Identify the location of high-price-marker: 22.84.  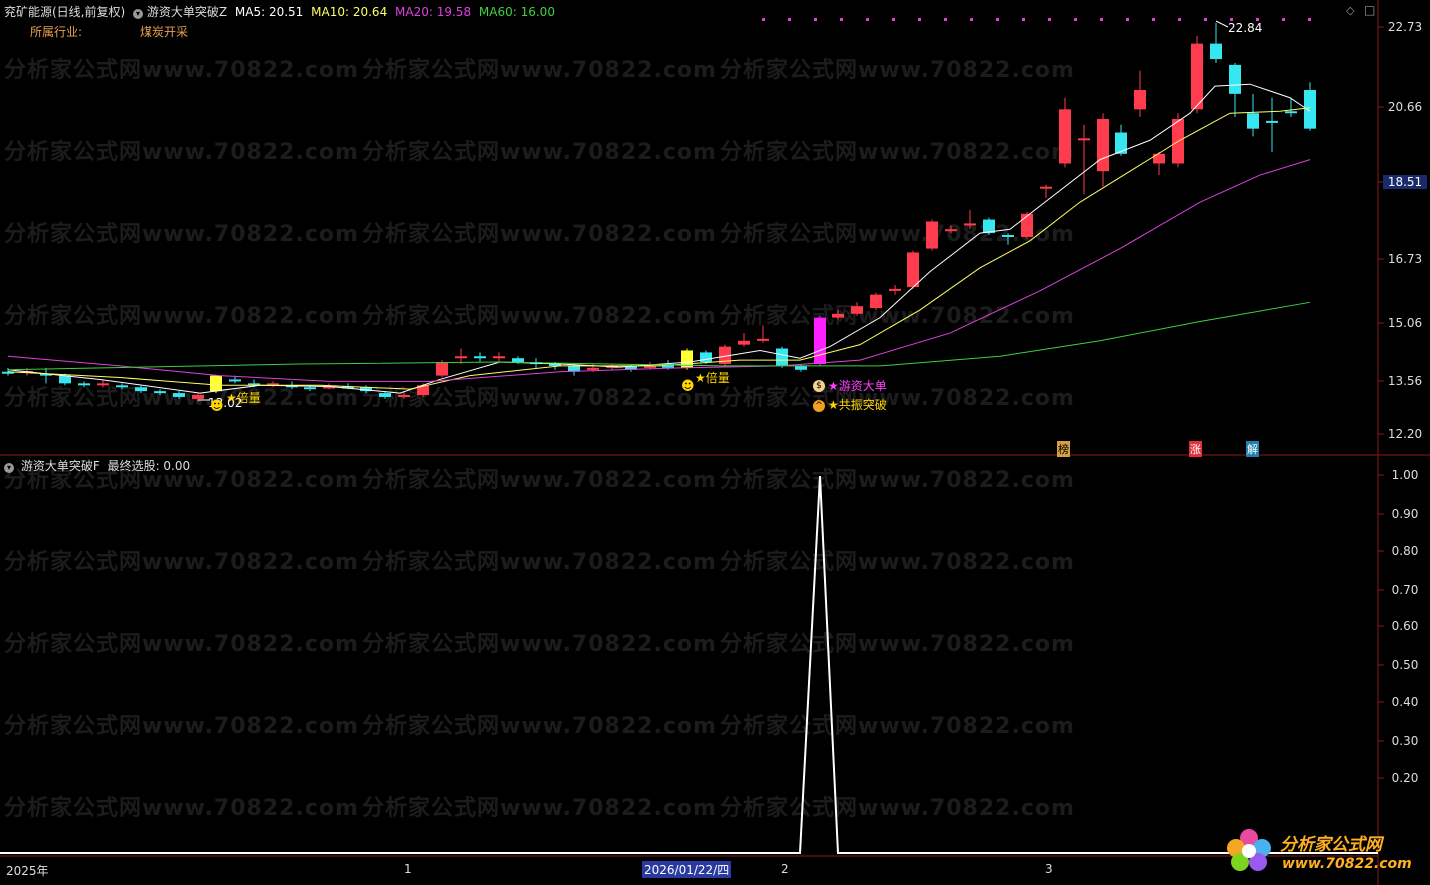
(1245, 28).